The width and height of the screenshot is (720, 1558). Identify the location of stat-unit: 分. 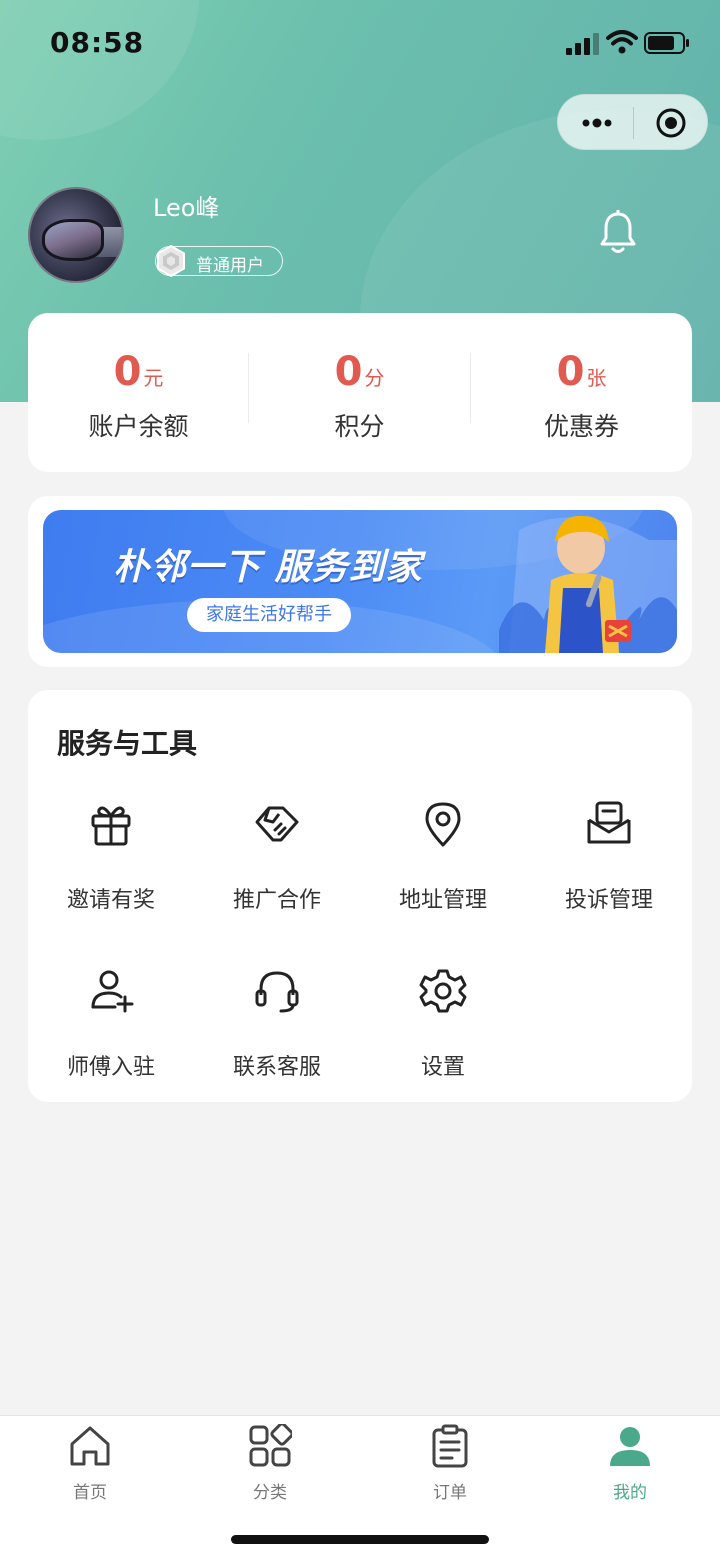
(374, 378).